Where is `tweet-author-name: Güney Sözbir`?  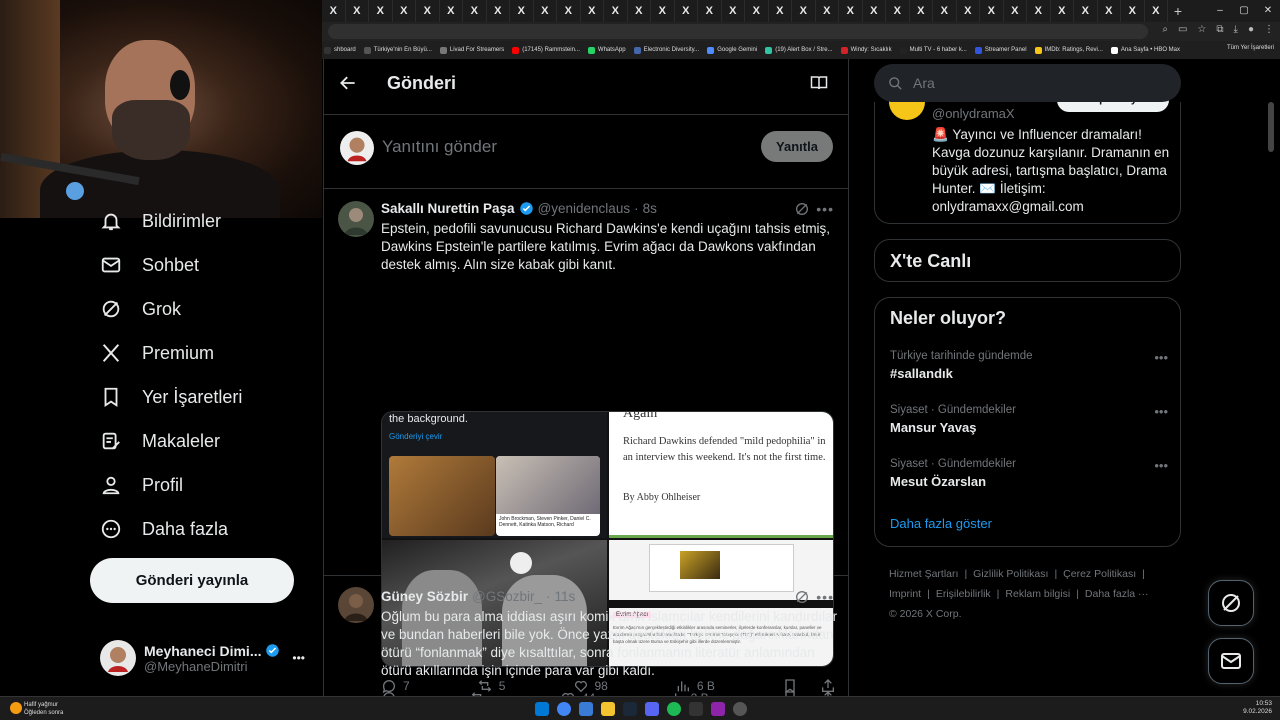
tweet-author-name: Güney Sözbir is located at coordinates (424, 596).